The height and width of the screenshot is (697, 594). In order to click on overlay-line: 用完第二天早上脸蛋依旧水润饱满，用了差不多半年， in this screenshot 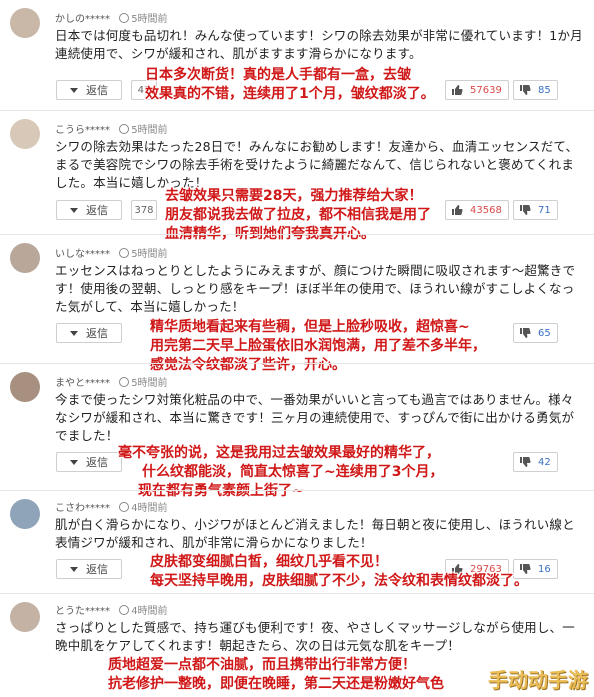, I will do `click(318, 346)`.